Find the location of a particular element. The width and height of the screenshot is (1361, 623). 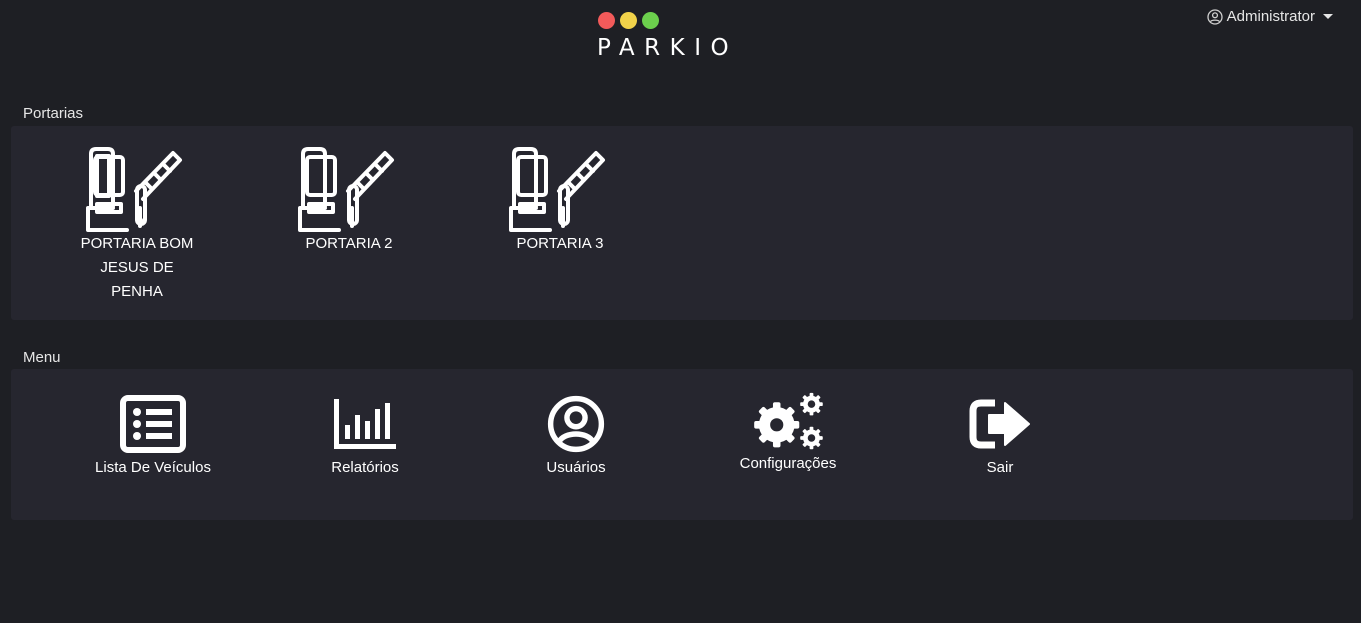

portaria-label: PORTARIA 2 is located at coordinates (349, 243).